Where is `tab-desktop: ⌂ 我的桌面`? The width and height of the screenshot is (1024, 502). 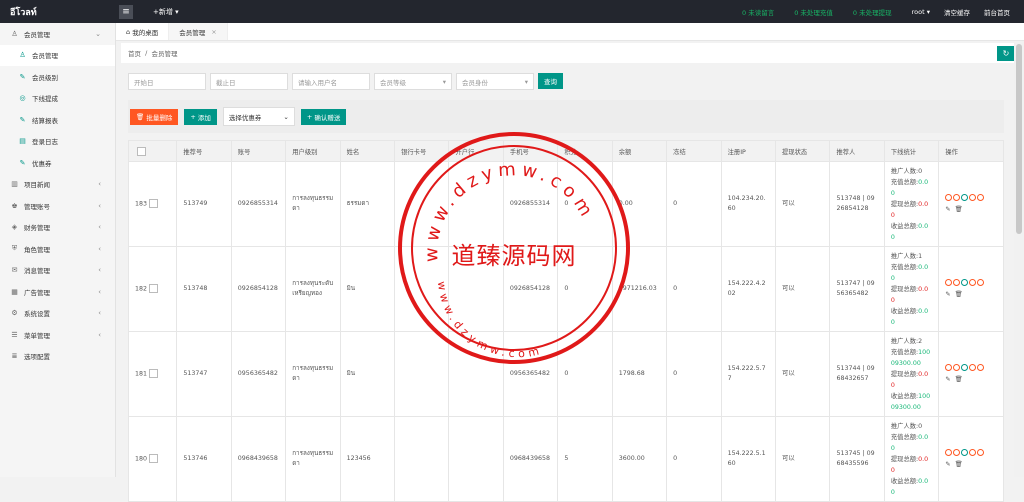 tab-desktop: ⌂ 我的桌面 is located at coordinates (143, 31).